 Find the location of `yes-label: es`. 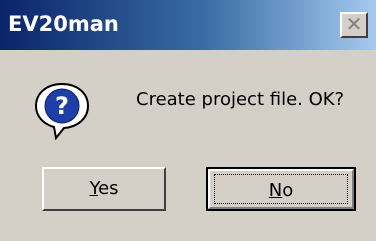

yes-label: es is located at coordinates (108, 188).